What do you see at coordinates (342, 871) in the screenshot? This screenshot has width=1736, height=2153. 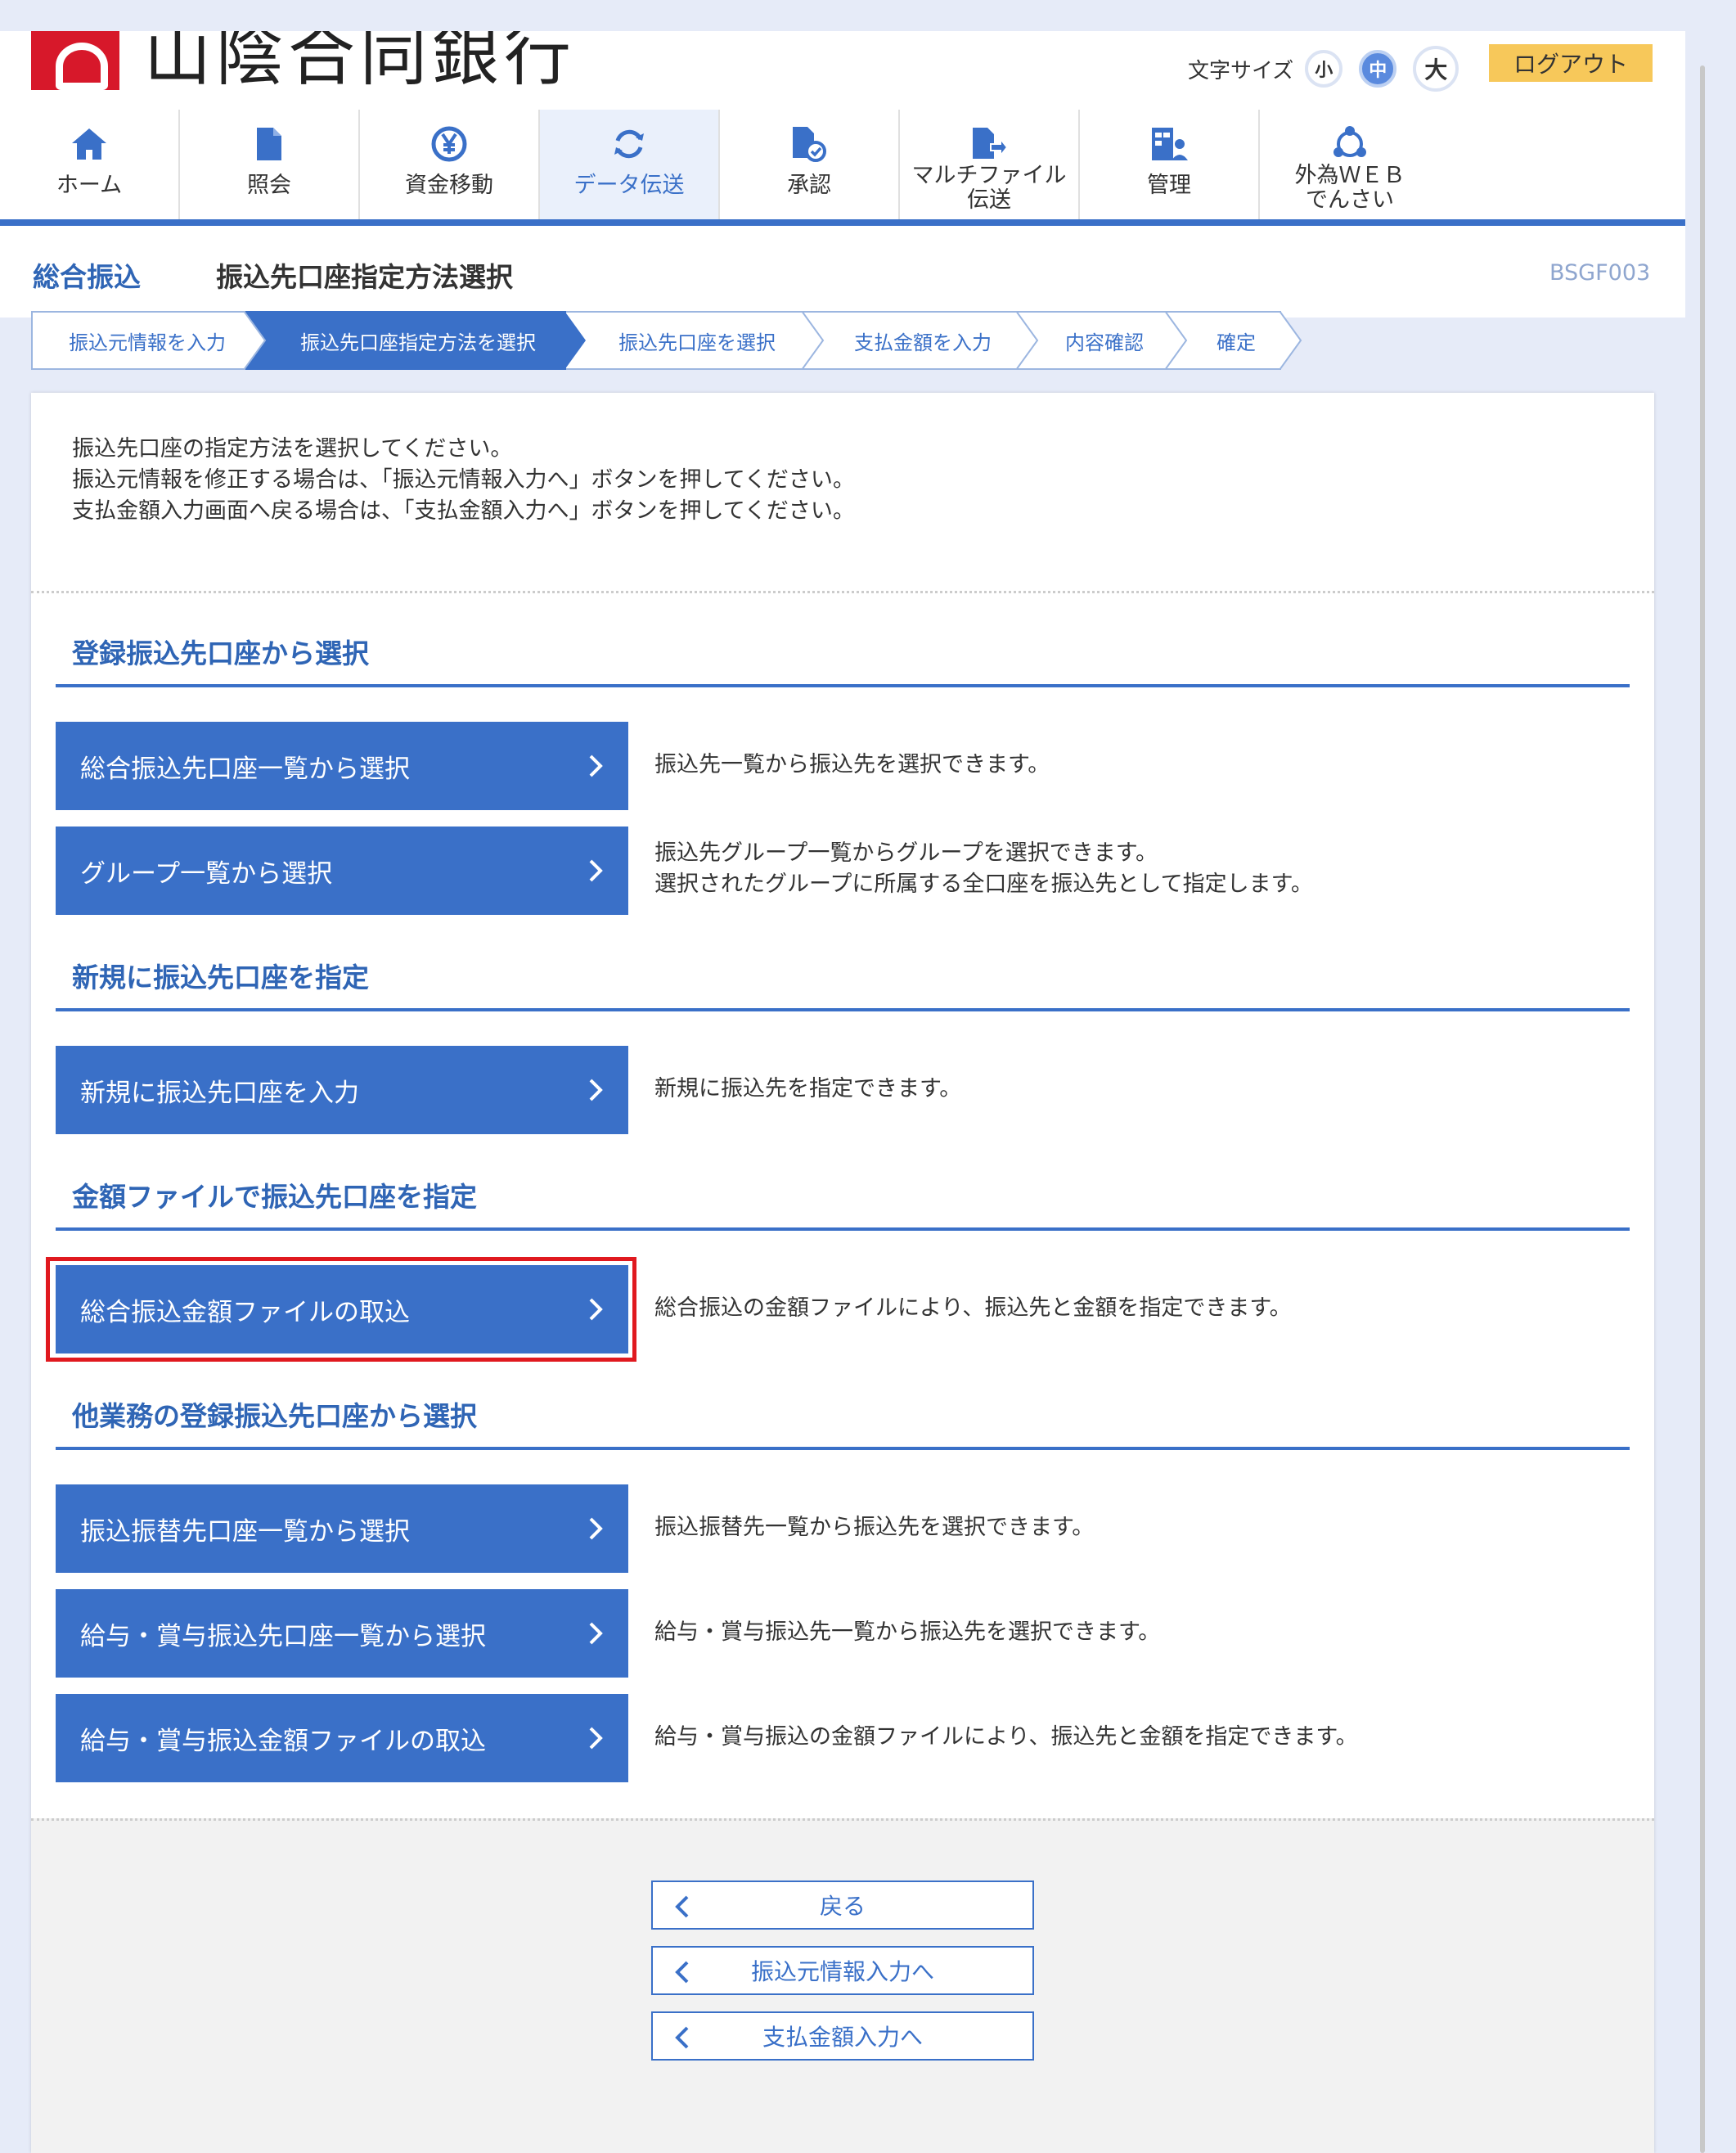 I see `select-from-group-list-button: グループ一覧から選択` at bounding box center [342, 871].